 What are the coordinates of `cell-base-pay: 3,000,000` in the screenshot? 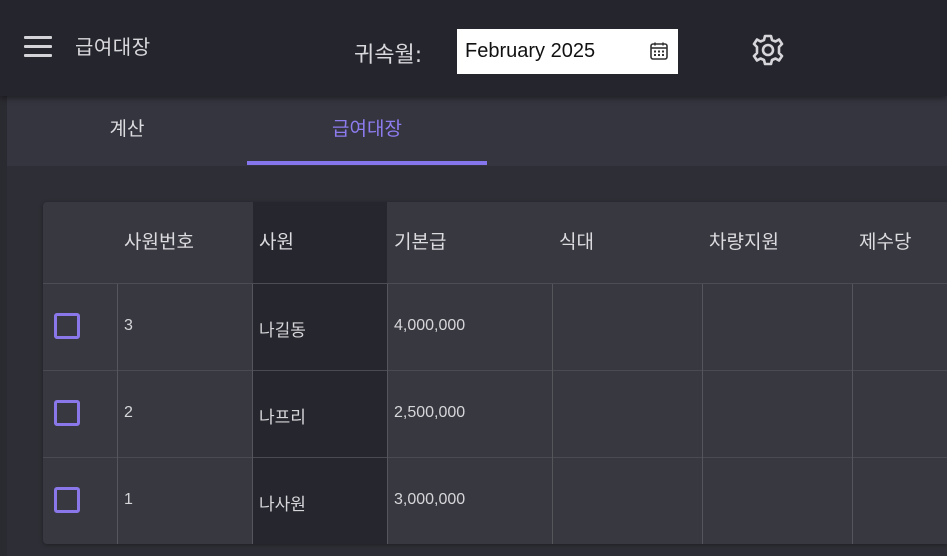 It's located at (430, 499).